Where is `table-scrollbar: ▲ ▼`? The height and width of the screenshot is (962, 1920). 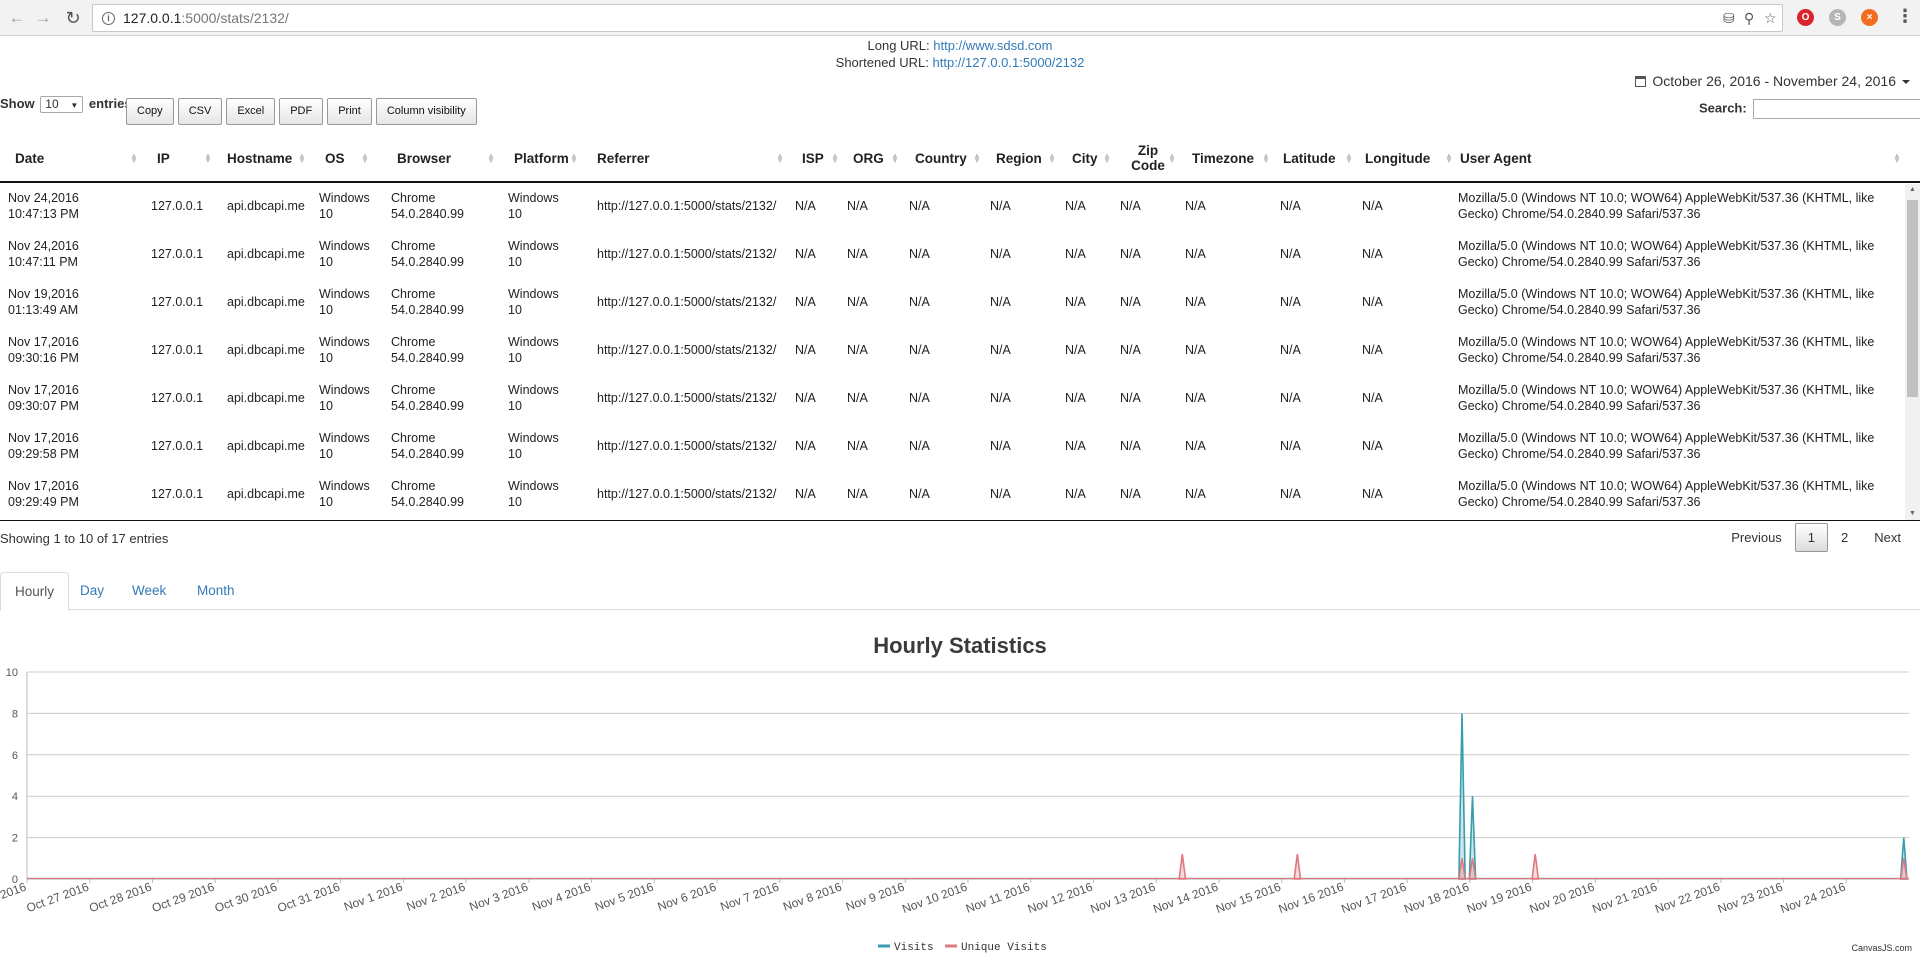 table-scrollbar: ▲ ▼ is located at coordinates (1912, 352).